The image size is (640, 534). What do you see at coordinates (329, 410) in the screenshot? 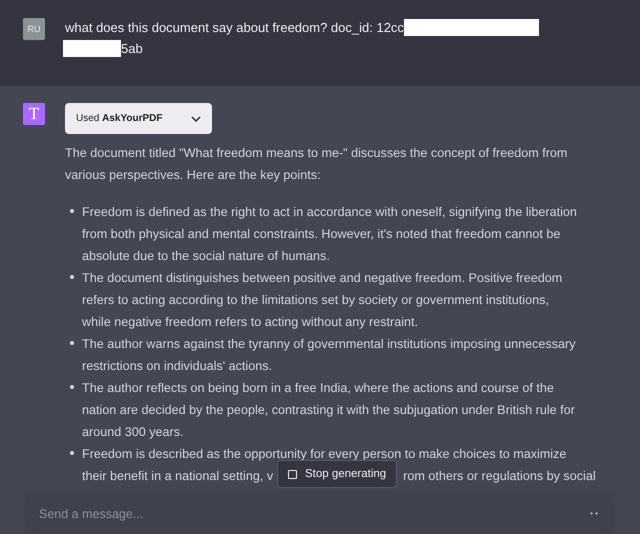
I see `bullet-point-text: The author reflects on being born in a free India, where the actions and course of the nation are decided by the people, contrasting it with the subjugation under British rule for around 300 years.` at bounding box center [329, 410].